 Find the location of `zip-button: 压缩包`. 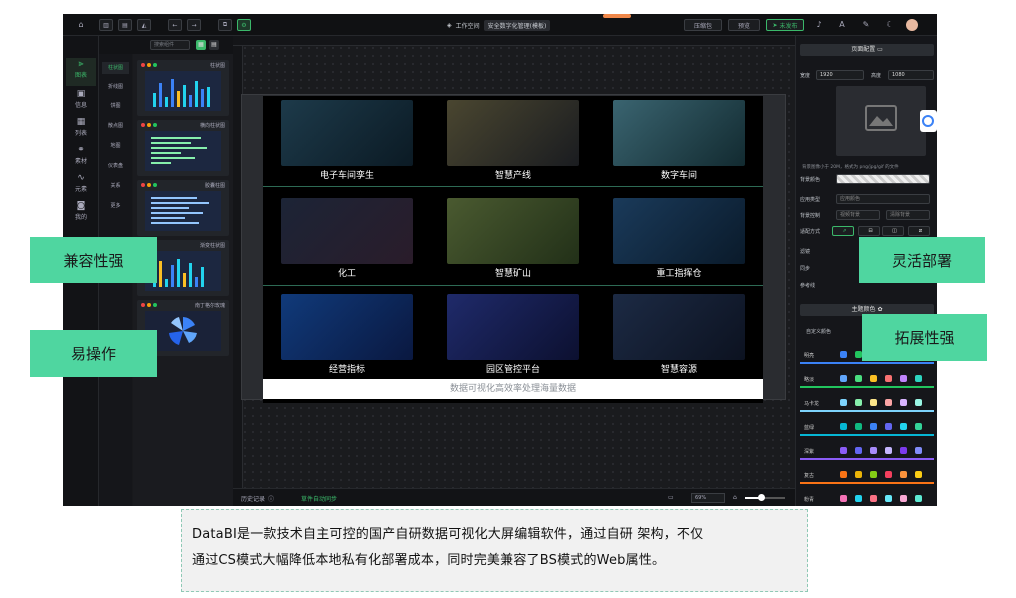

zip-button: 压缩包 is located at coordinates (703, 25).